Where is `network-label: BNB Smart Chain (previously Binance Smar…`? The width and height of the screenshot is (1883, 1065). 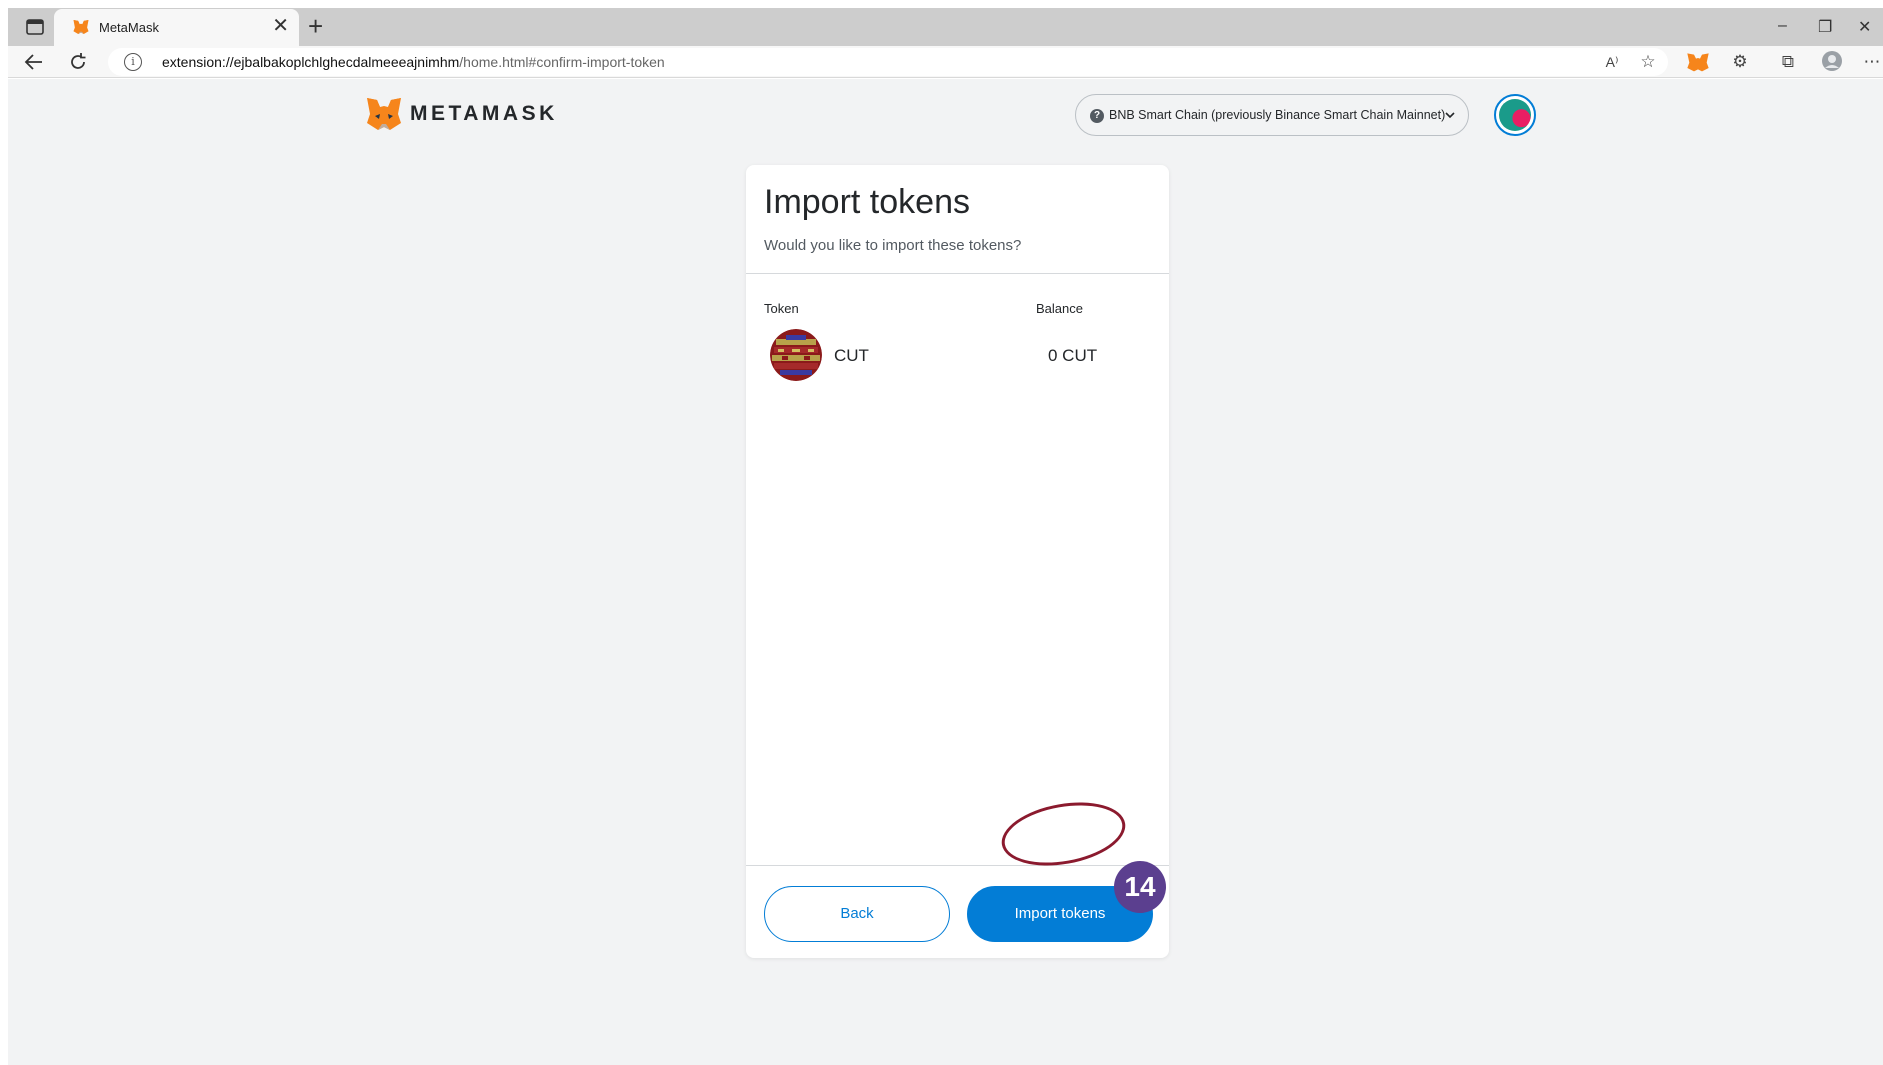
network-label: BNB Smart Chain (previously Binance Smar… is located at coordinates (1277, 115).